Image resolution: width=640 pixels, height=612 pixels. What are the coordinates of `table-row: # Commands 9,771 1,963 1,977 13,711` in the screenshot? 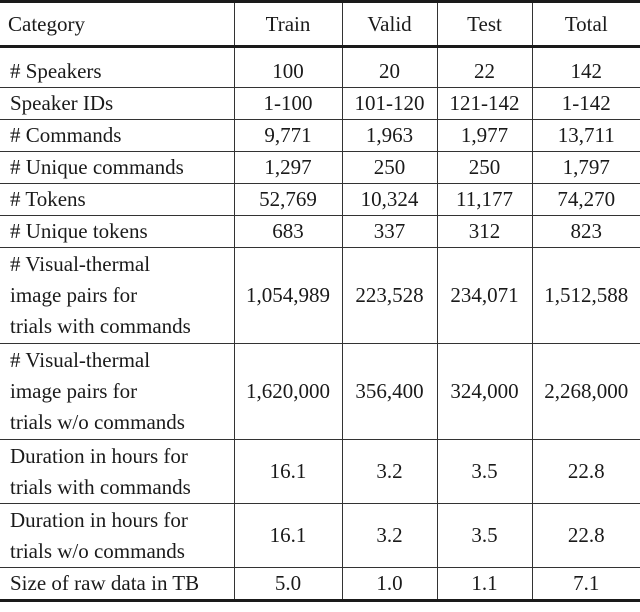 It's located at (320, 135).